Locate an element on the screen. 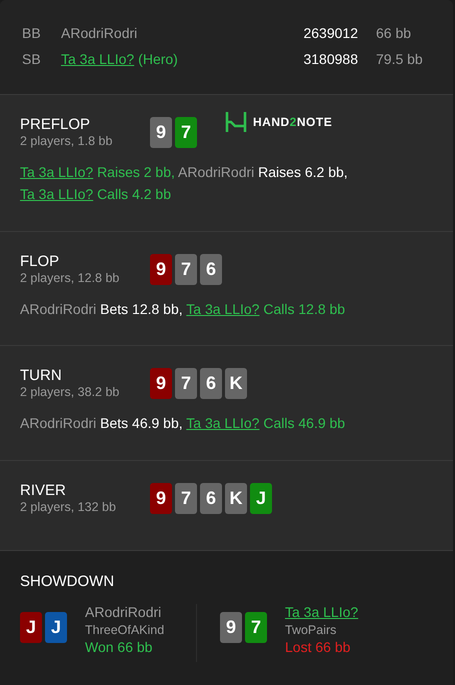 The height and width of the screenshot is (685, 455). logo-text: HAND2NOTE is located at coordinates (292, 122).